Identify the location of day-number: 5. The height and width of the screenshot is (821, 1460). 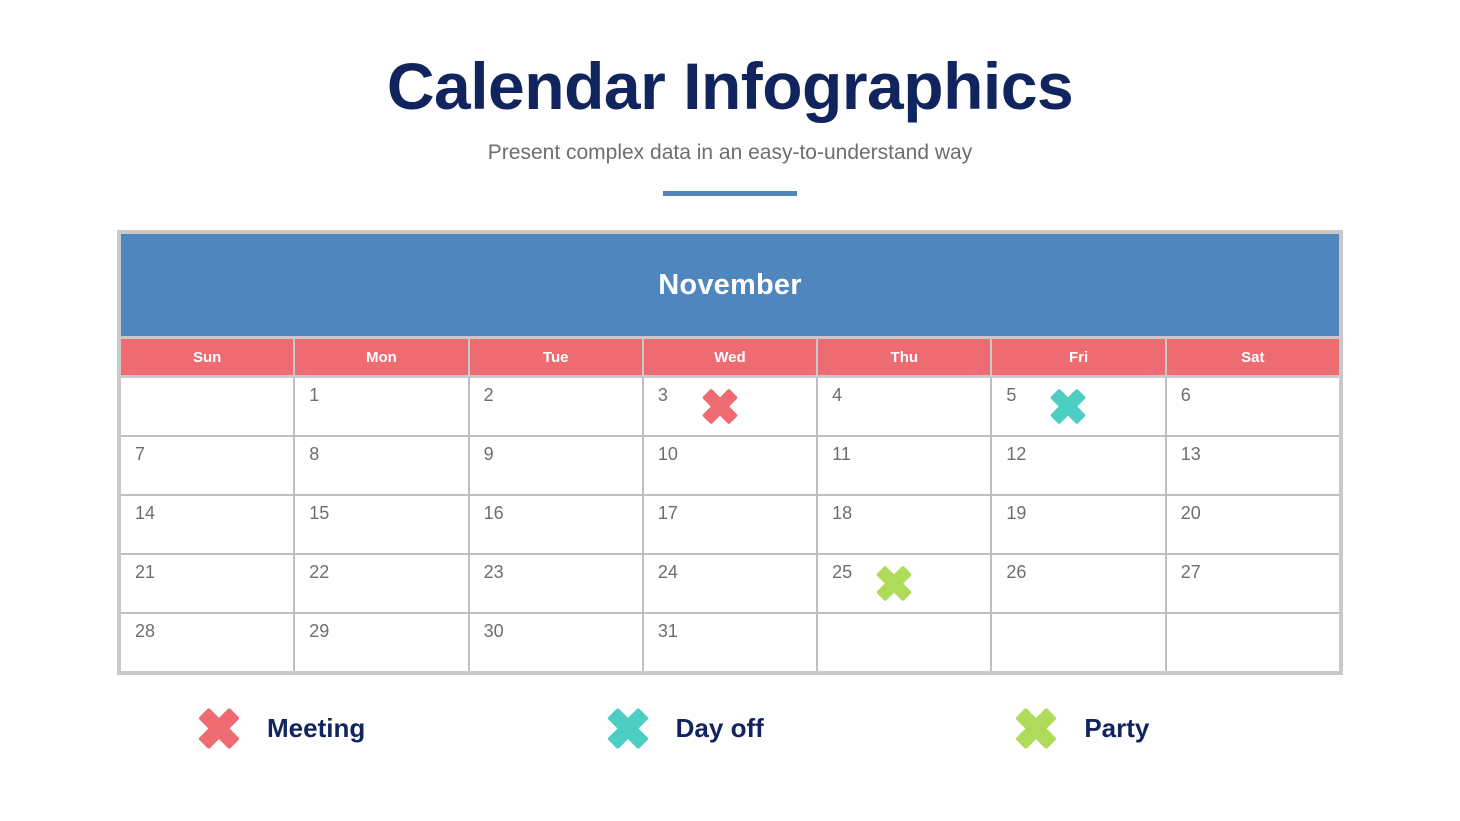
(1011, 395).